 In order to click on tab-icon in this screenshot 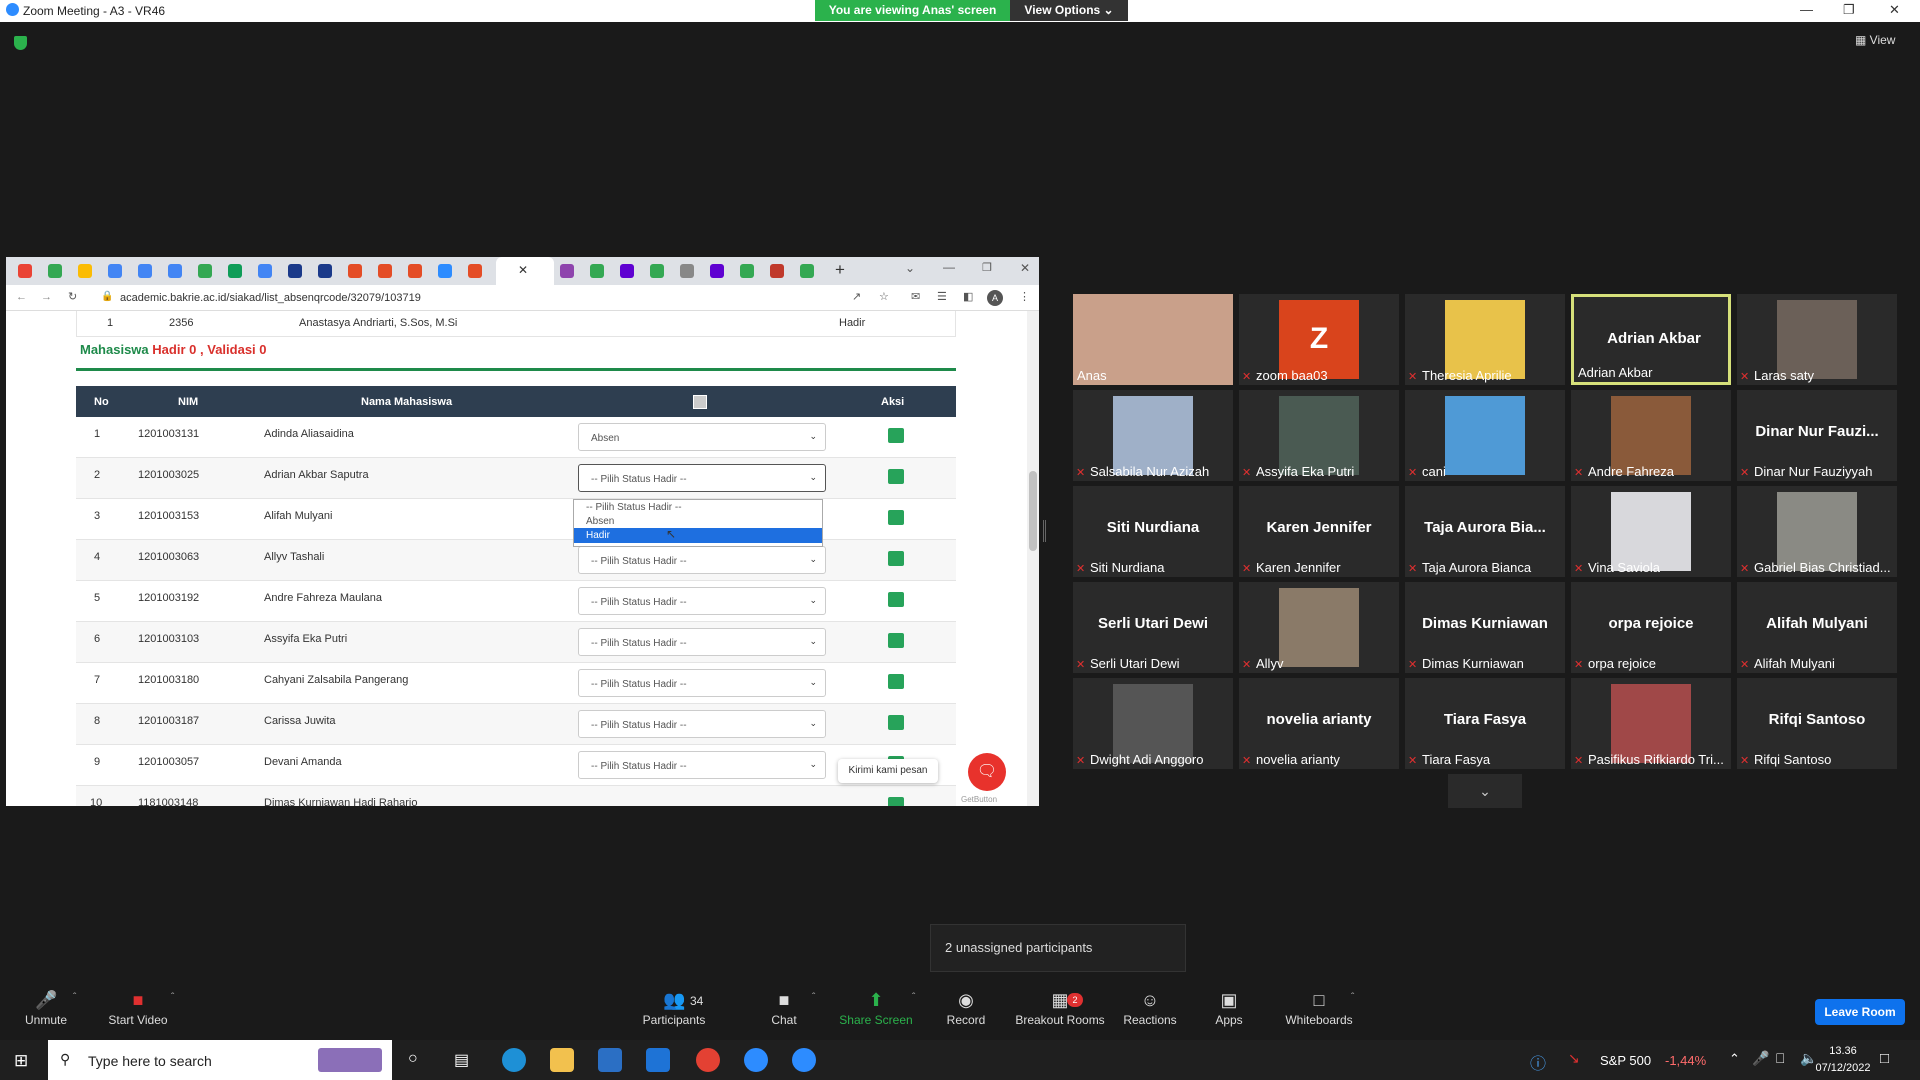, I will do `click(567, 271)`.